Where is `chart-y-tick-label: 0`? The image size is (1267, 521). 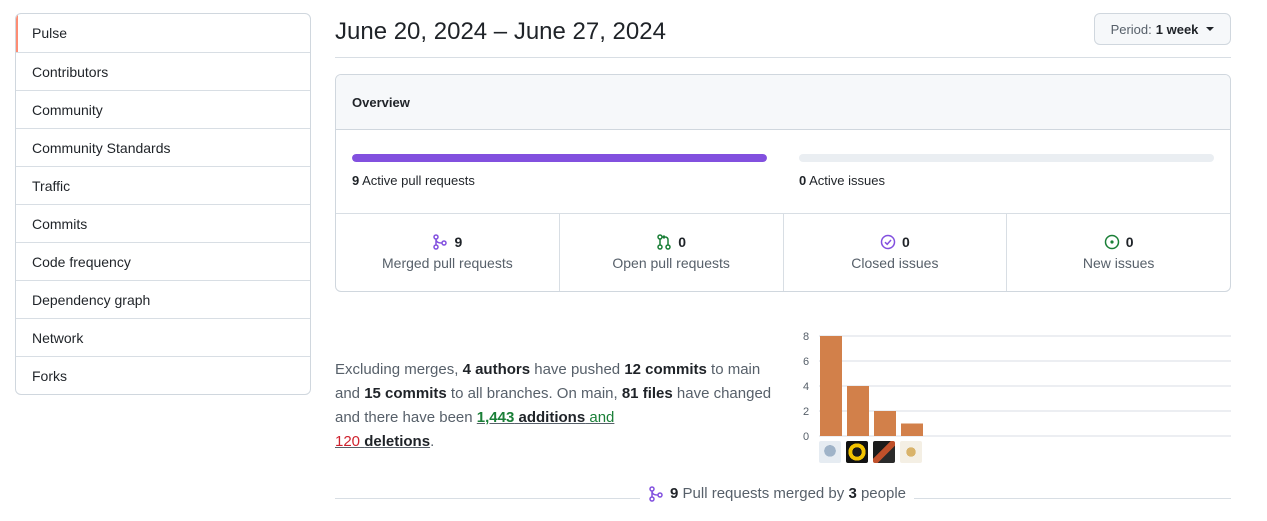
chart-y-tick-label: 0 is located at coordinates (806, 437).